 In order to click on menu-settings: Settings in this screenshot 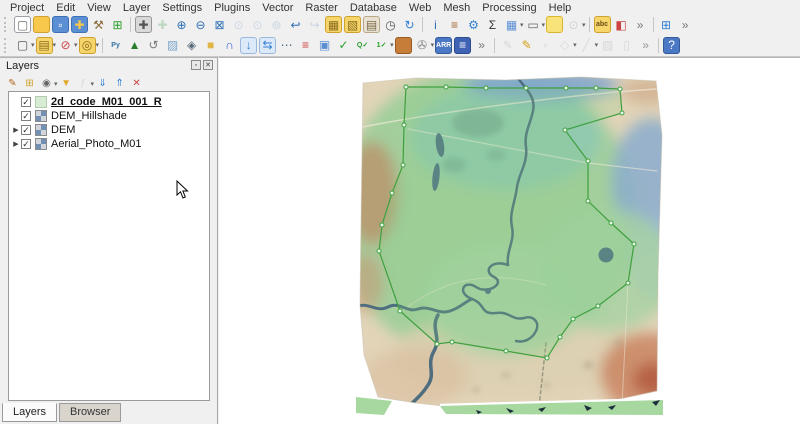, I will do `click(182, 8)`.